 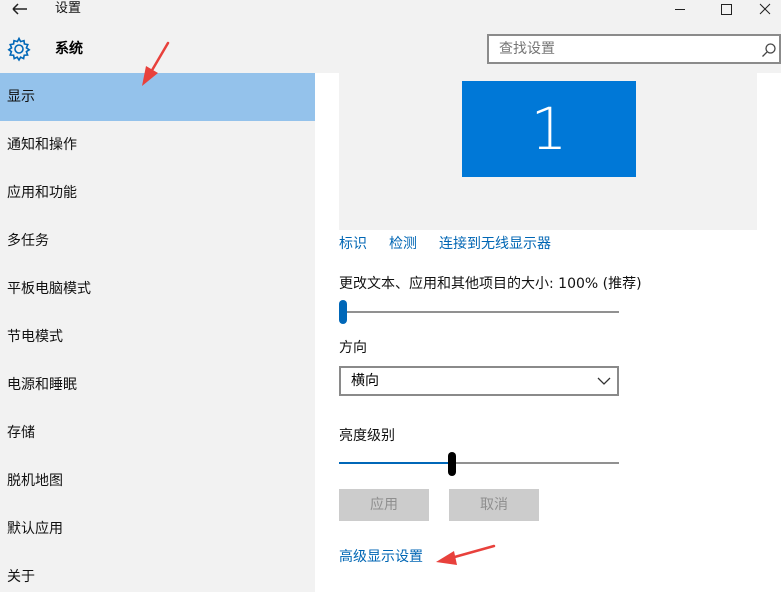 I want to click on search-box, so click(x=634, y=49).